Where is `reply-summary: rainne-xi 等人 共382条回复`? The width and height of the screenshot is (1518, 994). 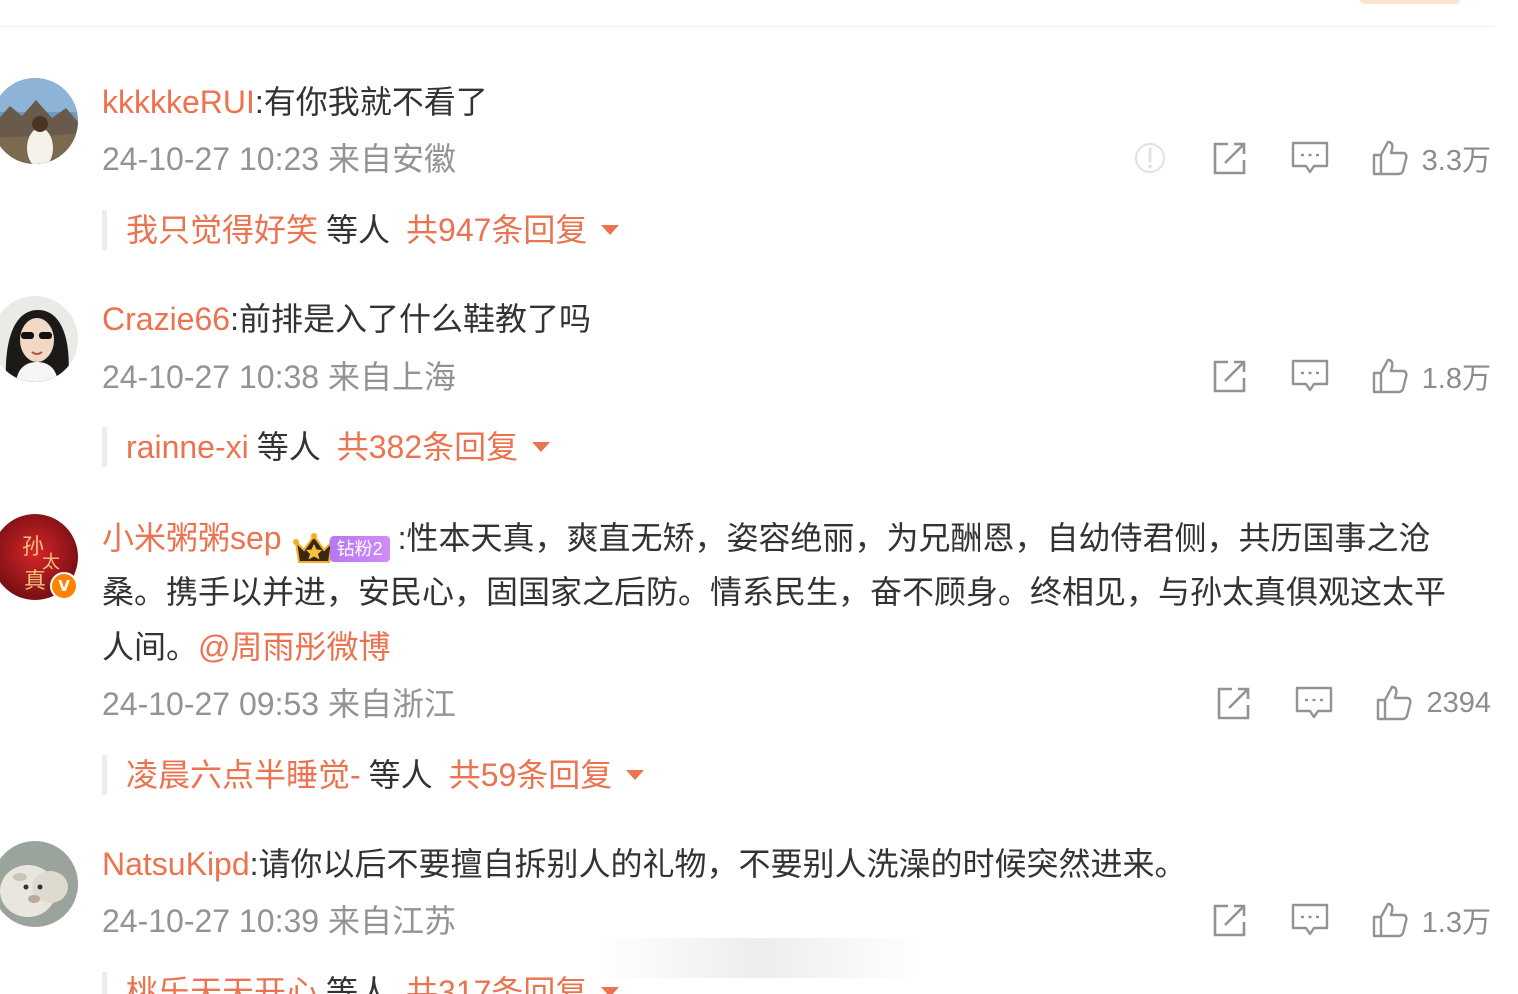
reply-summary: rainne-xi 等人 共382条回复 is located at coordinates (326, 447).